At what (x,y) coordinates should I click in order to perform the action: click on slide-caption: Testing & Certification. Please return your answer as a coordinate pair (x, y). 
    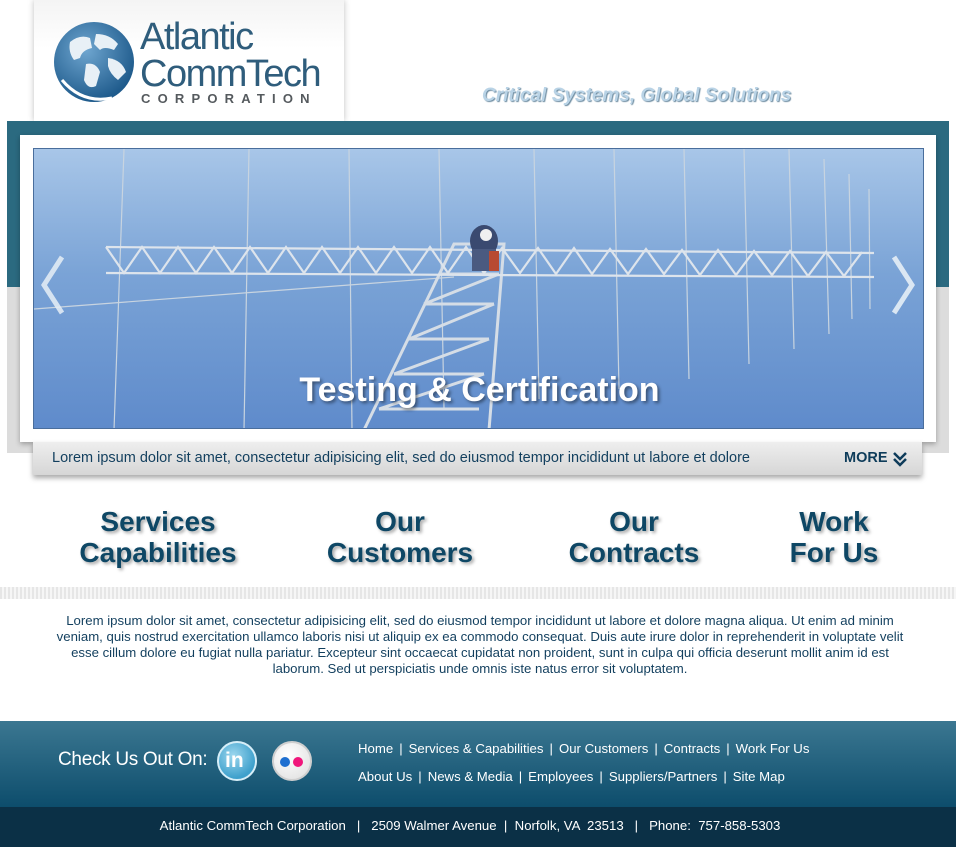
    Looking at the image, I should click on (479, 390).